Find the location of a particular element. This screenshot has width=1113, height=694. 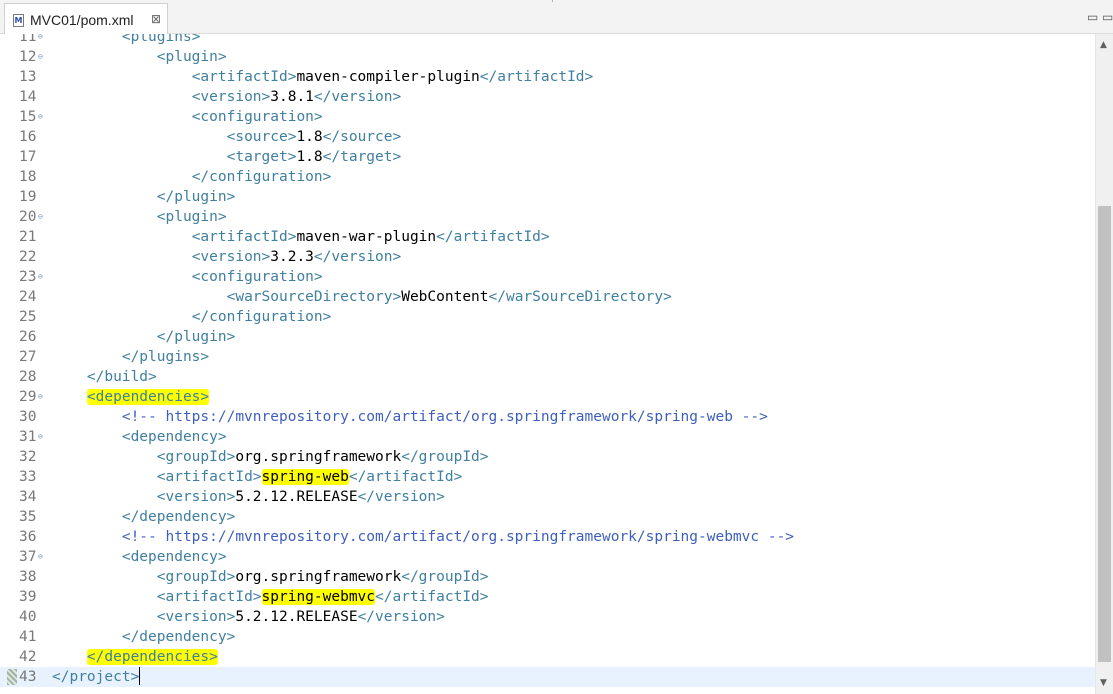

xml-tag: </plugins> is located at coordinates (165, 357).